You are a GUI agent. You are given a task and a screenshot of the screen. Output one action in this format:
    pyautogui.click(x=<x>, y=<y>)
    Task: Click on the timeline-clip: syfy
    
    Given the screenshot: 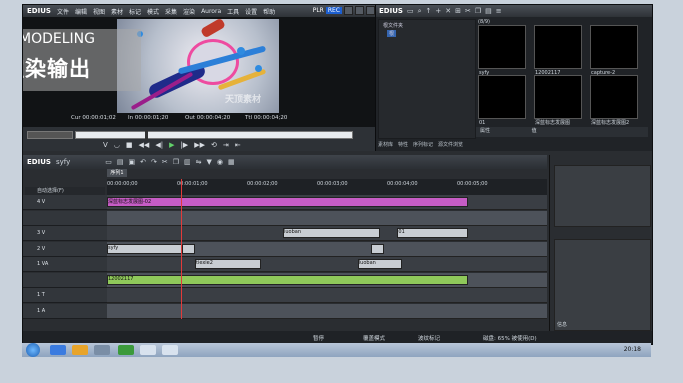 What is the action you would take?
    pyautogui.click(x=144, y=248)
    